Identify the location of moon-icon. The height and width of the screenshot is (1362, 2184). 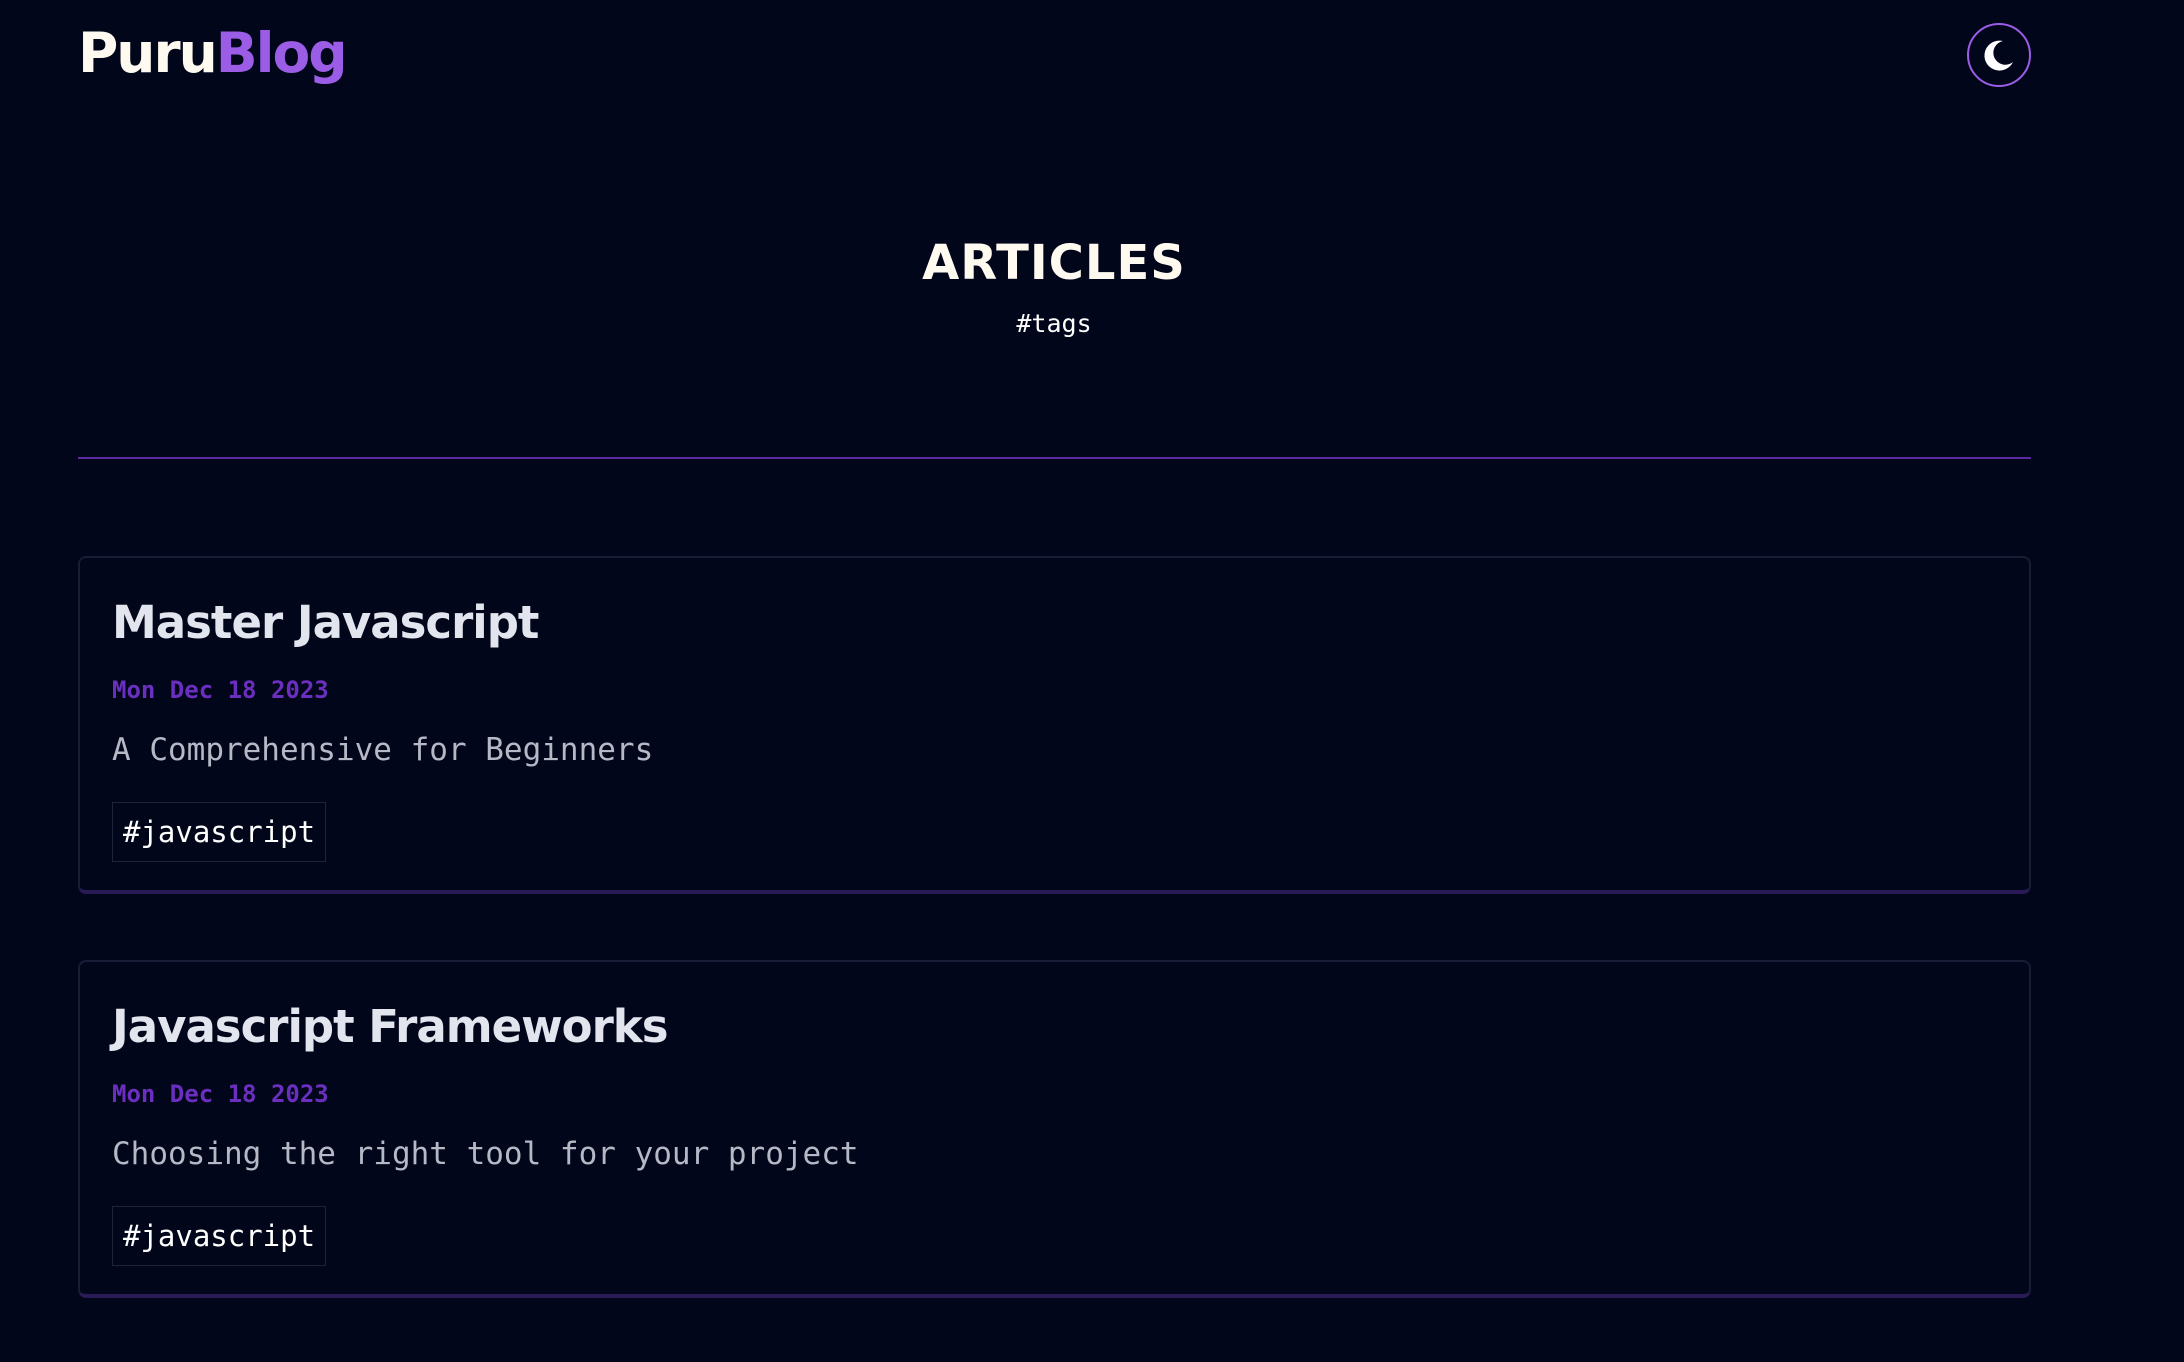
(1998, 55).